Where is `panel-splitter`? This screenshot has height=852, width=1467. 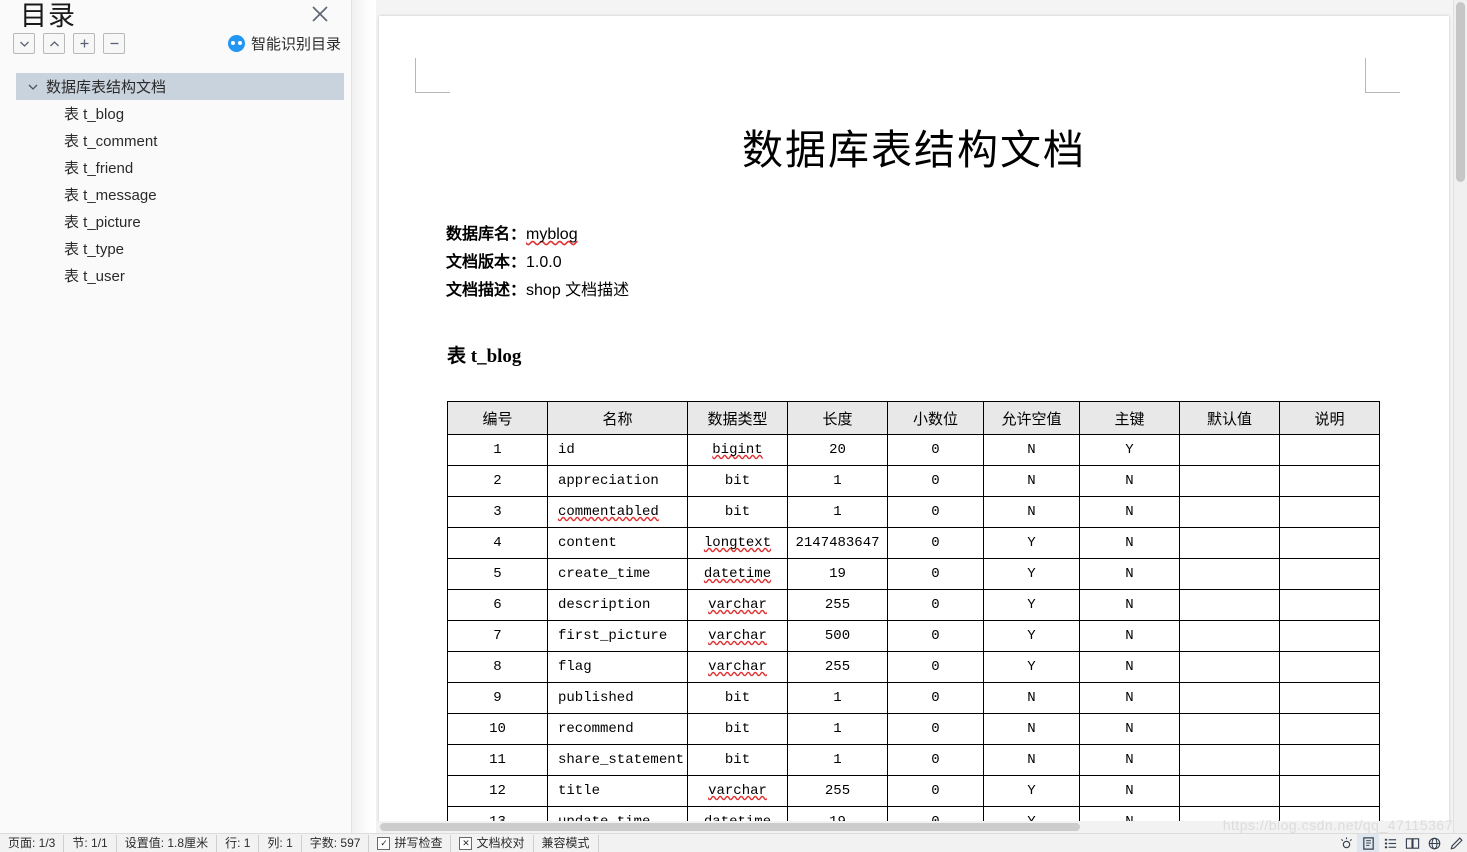
panel-splitter is located at coordinates (364, 416).